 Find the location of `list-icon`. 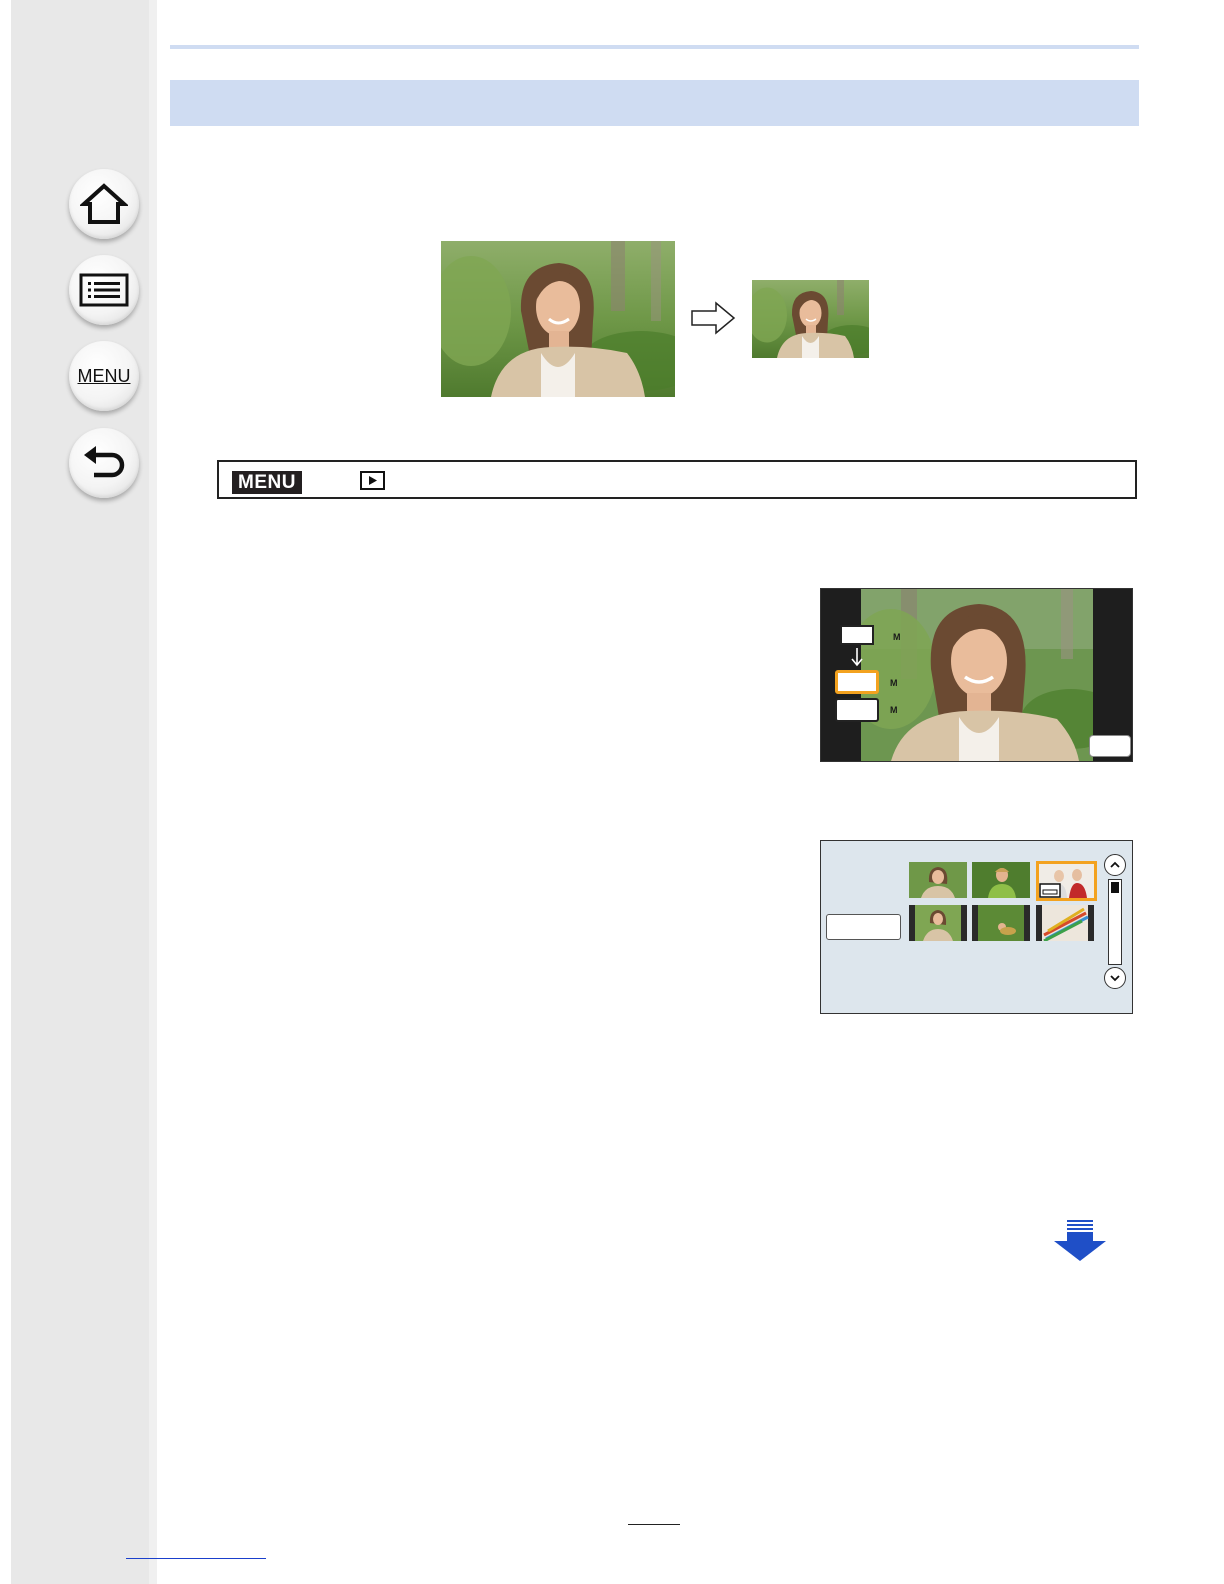

list-icon is located at coordinates (104, 290).